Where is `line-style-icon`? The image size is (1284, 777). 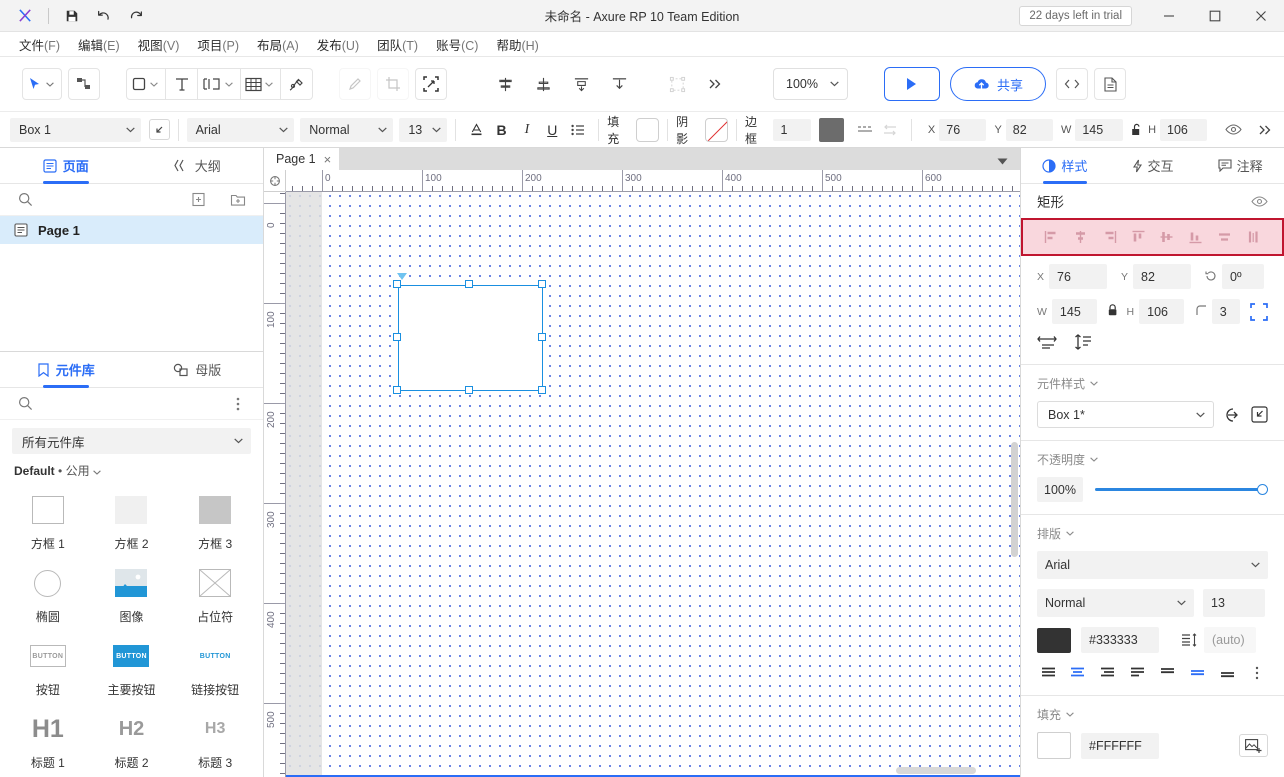
line-style-icon is located at coordinates (864, 130).